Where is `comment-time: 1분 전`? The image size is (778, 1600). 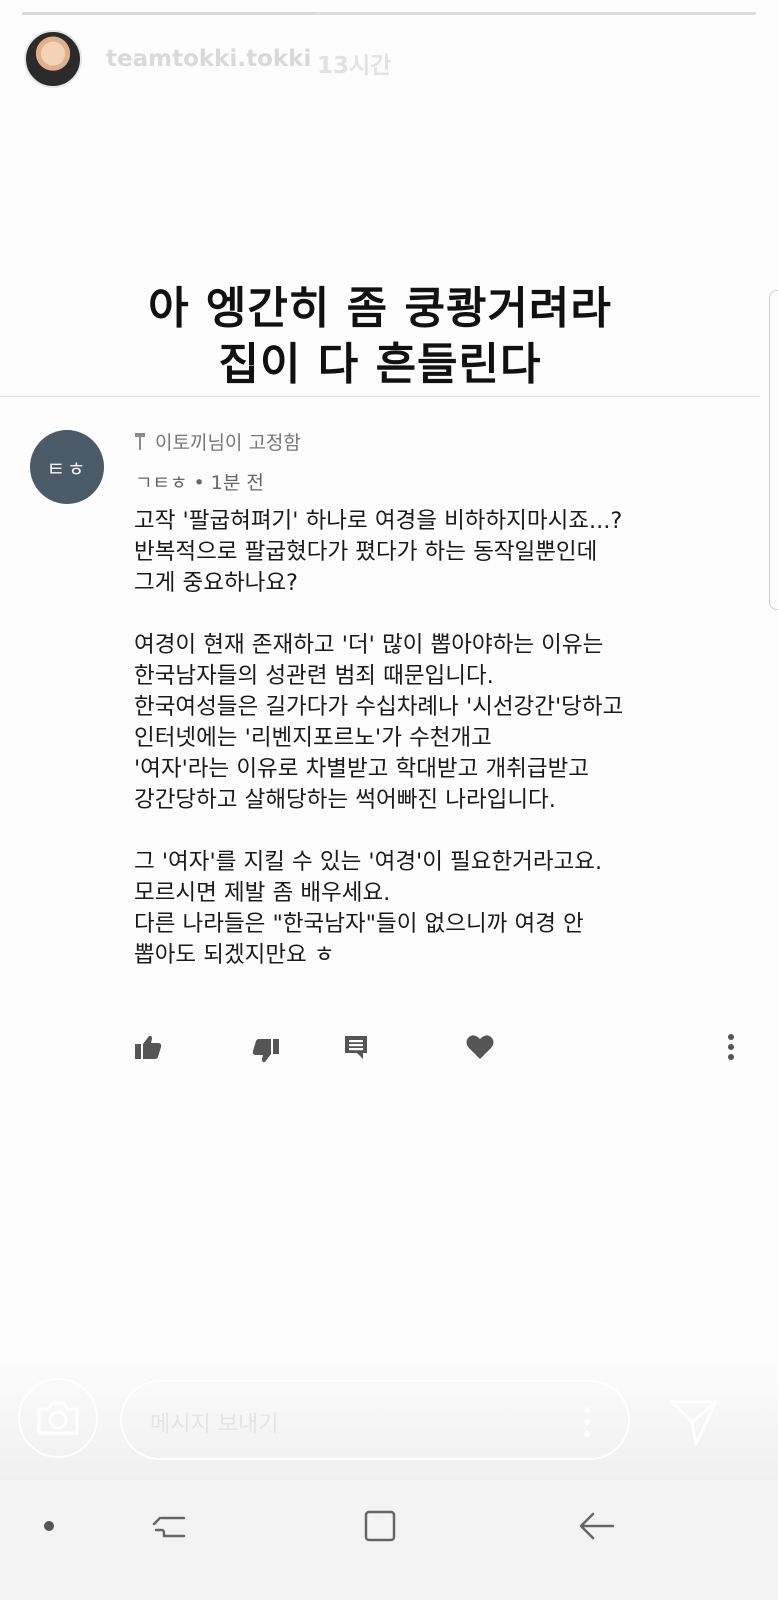 comment-time: 1분 전 is located at coordinates (237, 483).